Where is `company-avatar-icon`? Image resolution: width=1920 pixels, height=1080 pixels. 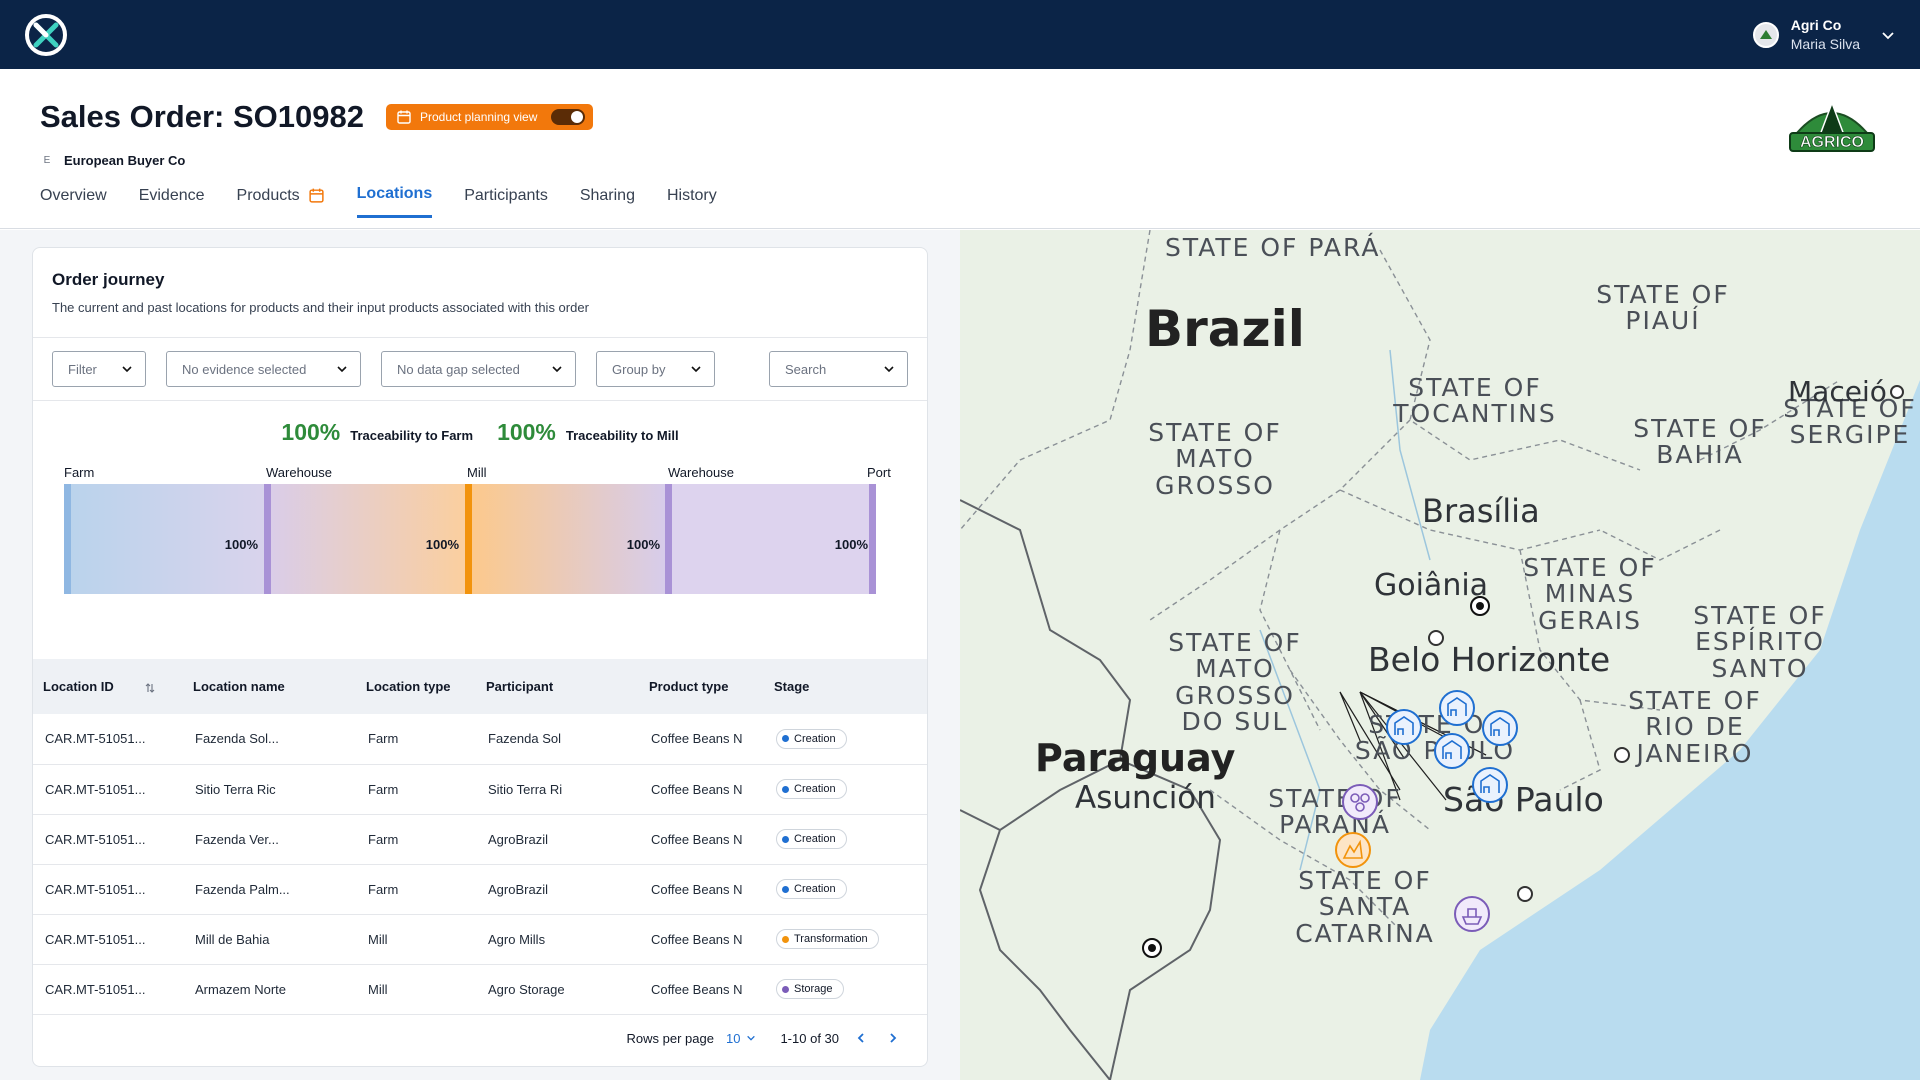 company-avatar-icon is located at coordinates (1765, 34).